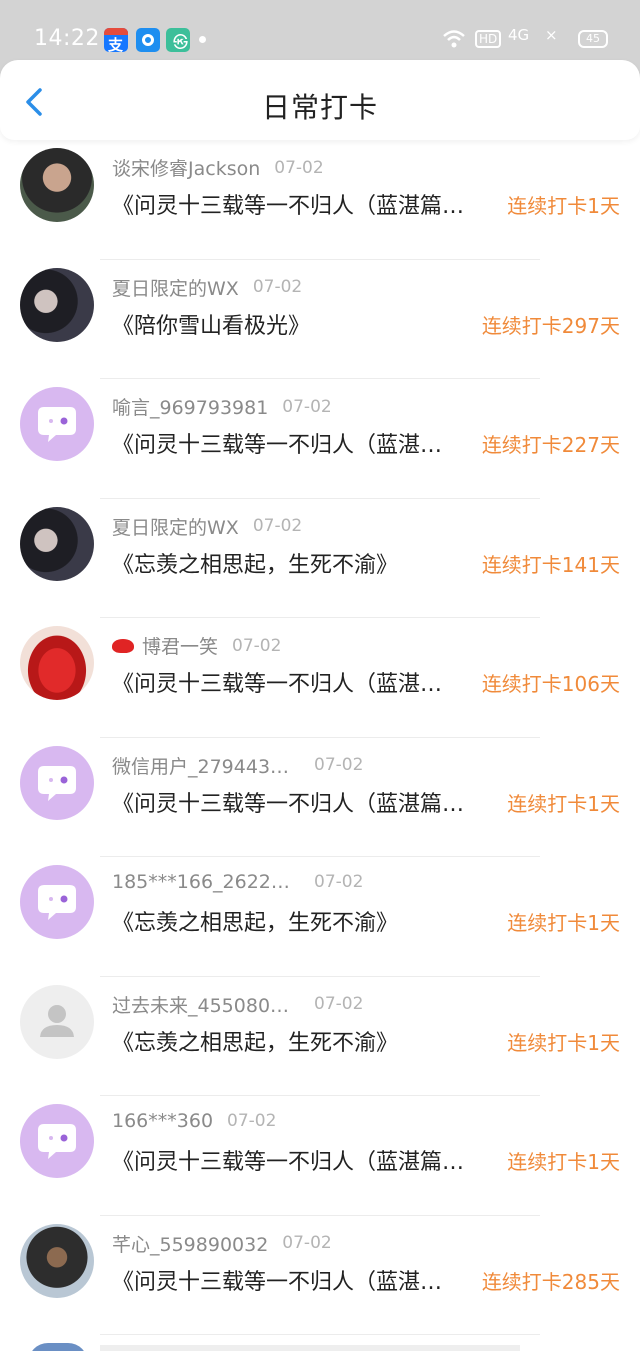 The width and height of the screenshot is (640, 1351). Describe the element at coordinates (116, 45) in the screenshot. I see `alipay-glyph: 支` at that location.